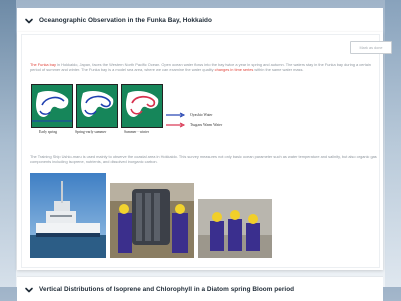 This screenshot has width=401, height=301. What do you see at coordinates (97, 106) in the screenshot?
I see `map-spring-early-summer` at bounding box center [97, 106].